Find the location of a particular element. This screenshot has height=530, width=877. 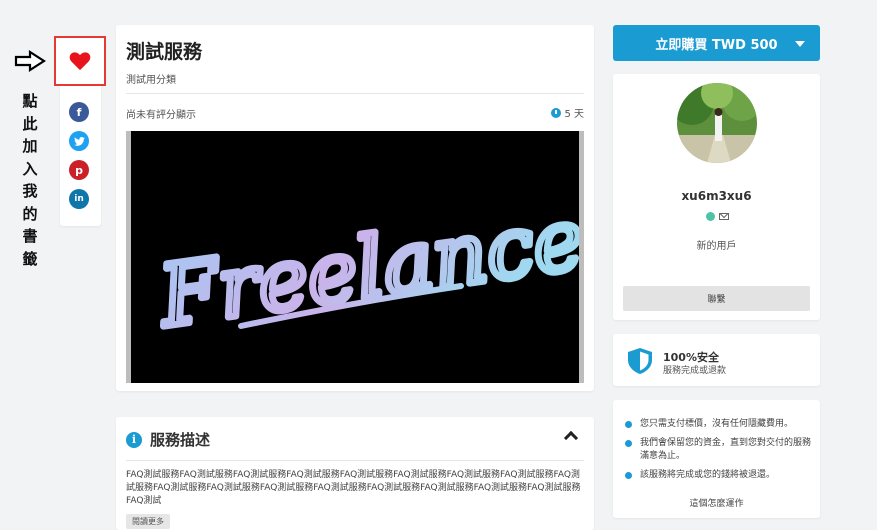

delivery-time: 5 天 is located at coordinates (567, 112).